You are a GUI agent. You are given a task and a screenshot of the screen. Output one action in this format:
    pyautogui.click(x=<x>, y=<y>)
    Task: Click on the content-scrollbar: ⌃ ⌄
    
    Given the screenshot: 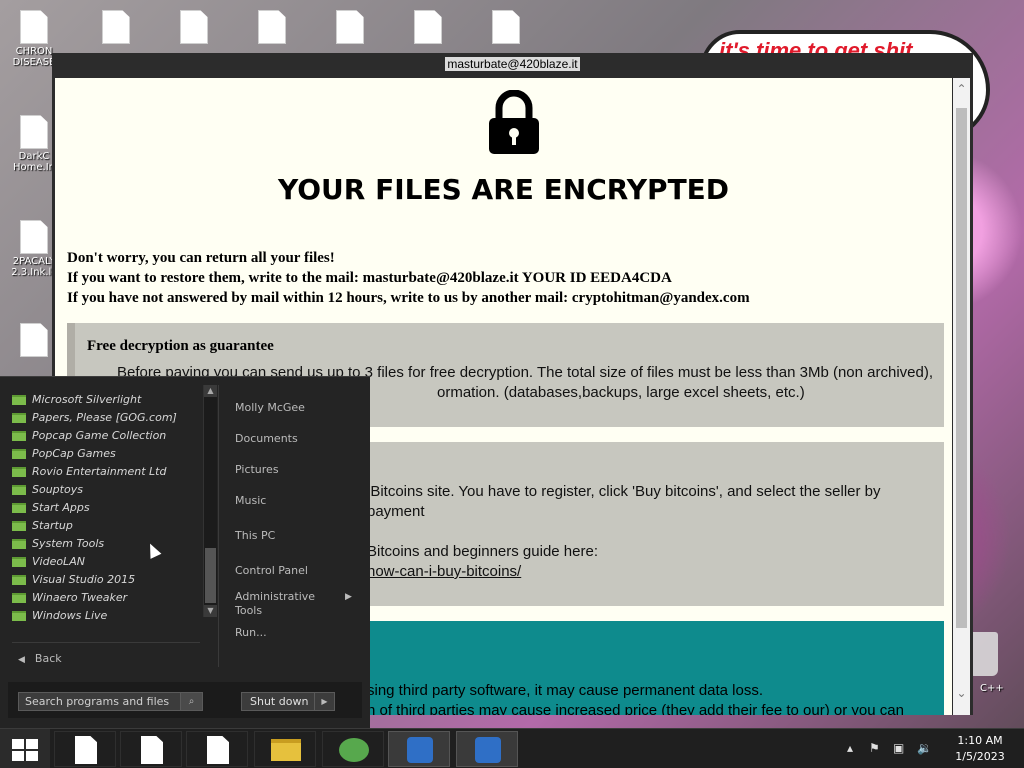 What is the action you would take?
    pyautogui.click(x=961, y=396)
    